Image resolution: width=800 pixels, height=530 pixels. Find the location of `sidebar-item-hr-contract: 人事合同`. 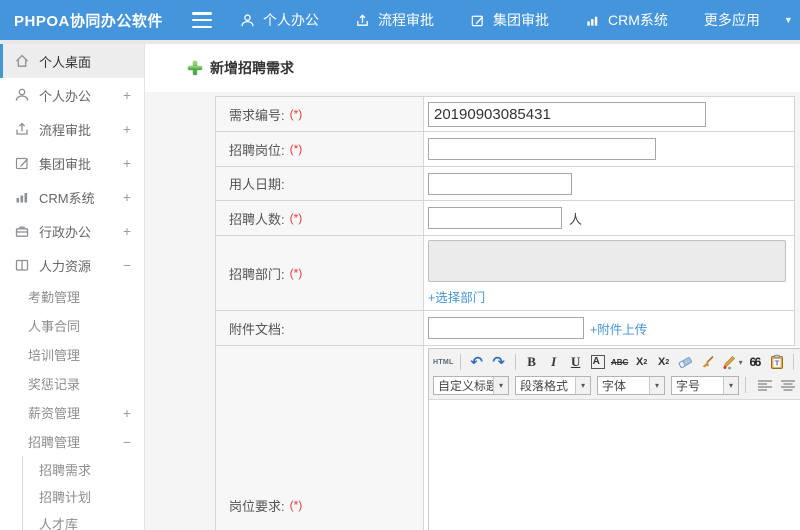

sidebar-item-hr-contract: 人事合同 is located at coordinates (72, 325).